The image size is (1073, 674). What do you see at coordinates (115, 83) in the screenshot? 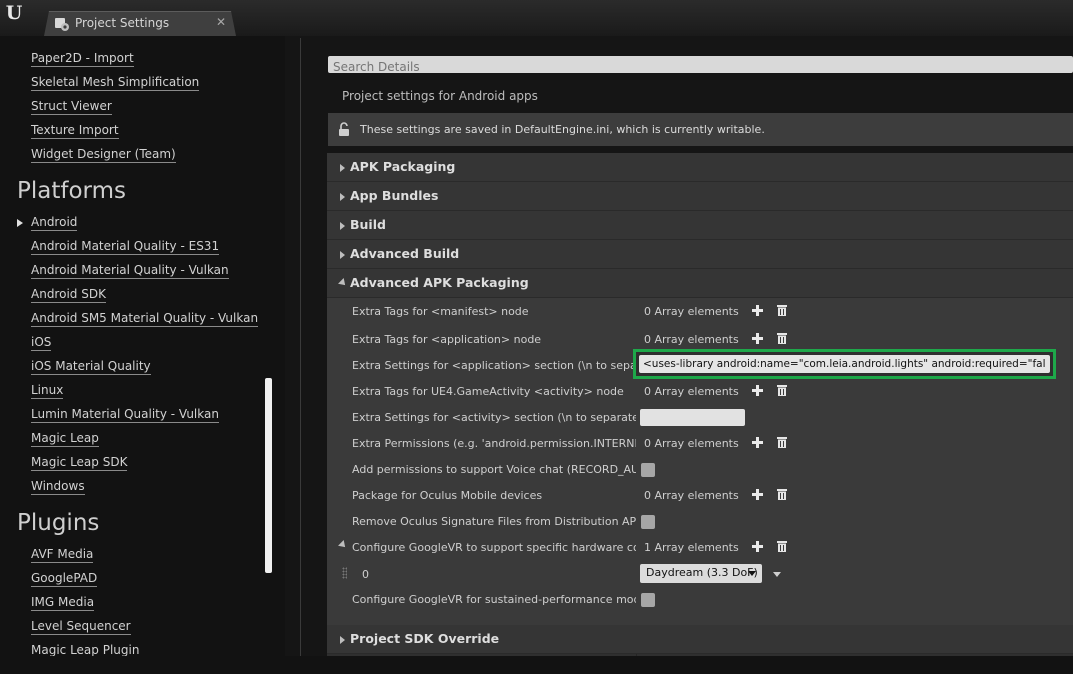
I see `sidebar-item-skeletal-mesh-simplification: Skeletal Mesh Simplification` at bounding box center [115, 83].